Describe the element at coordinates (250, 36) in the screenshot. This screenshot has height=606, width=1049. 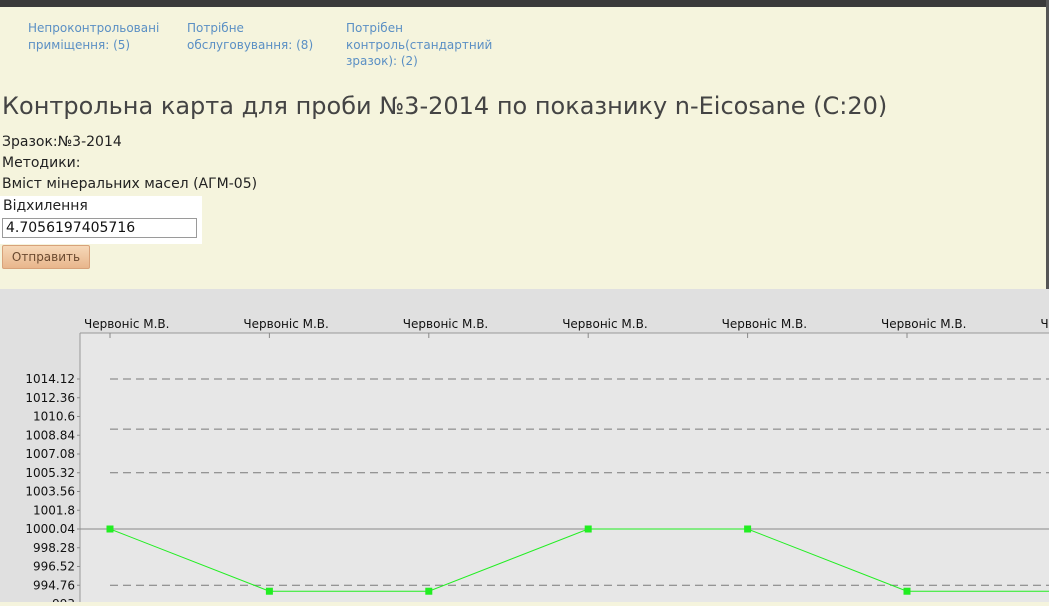
I see `nav-link-maintenance: Потрібне обслуговування: (8)` at that location.